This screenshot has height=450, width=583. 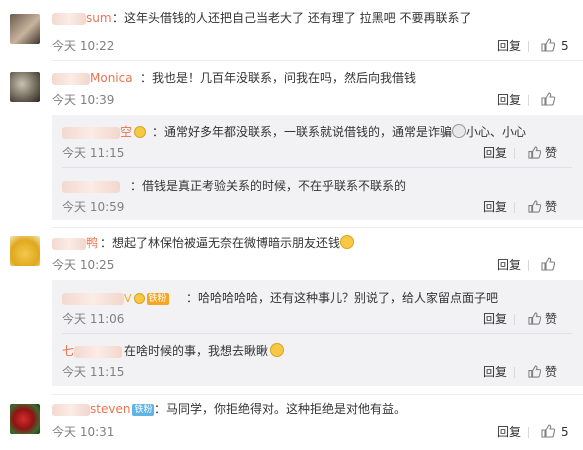 I want to click on comment-time: 今天 10:25, so click(x=83, y=265).